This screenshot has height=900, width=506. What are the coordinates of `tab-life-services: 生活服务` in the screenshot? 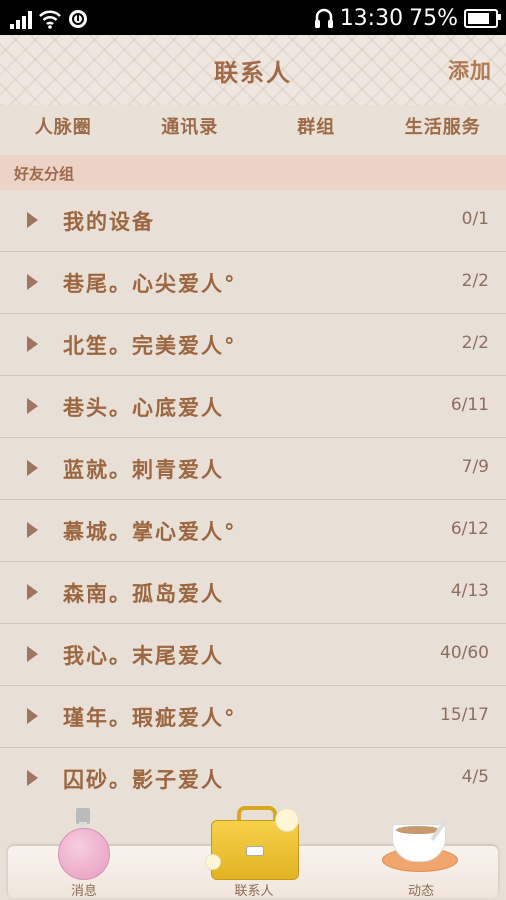 It's located at (443, 130).